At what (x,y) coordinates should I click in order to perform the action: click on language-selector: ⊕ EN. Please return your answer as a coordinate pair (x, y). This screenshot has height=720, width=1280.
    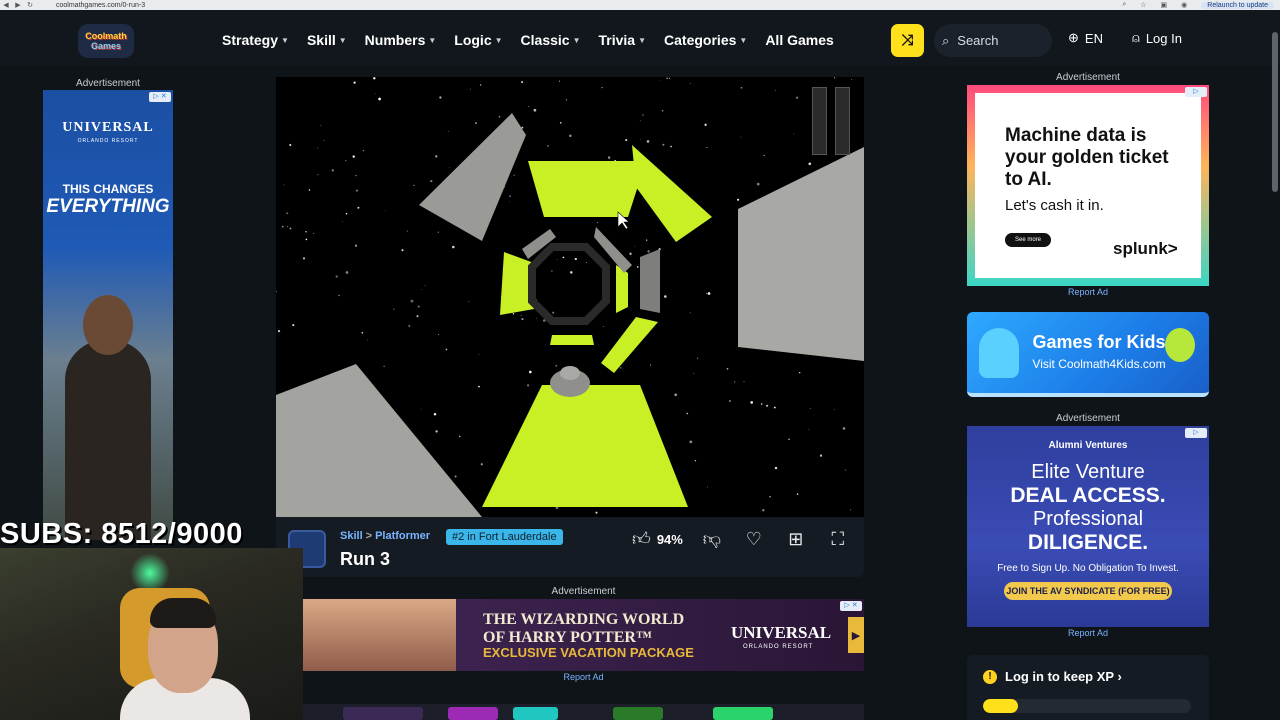
    Looking at the image, I should click on (1085, 38).